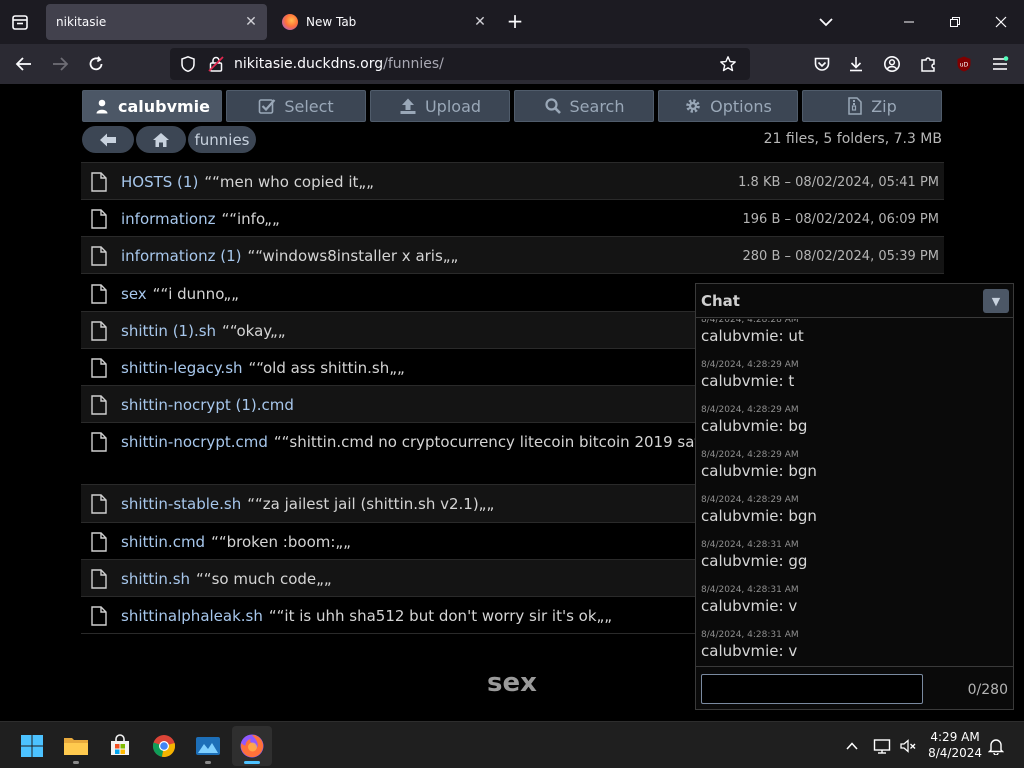 Image resolution: width=1024 pixels, height=768 pixels. What do you see at coordinates (856, 64) in the screenshot?
I see `downloads-button` at bounding box center [856, 64].